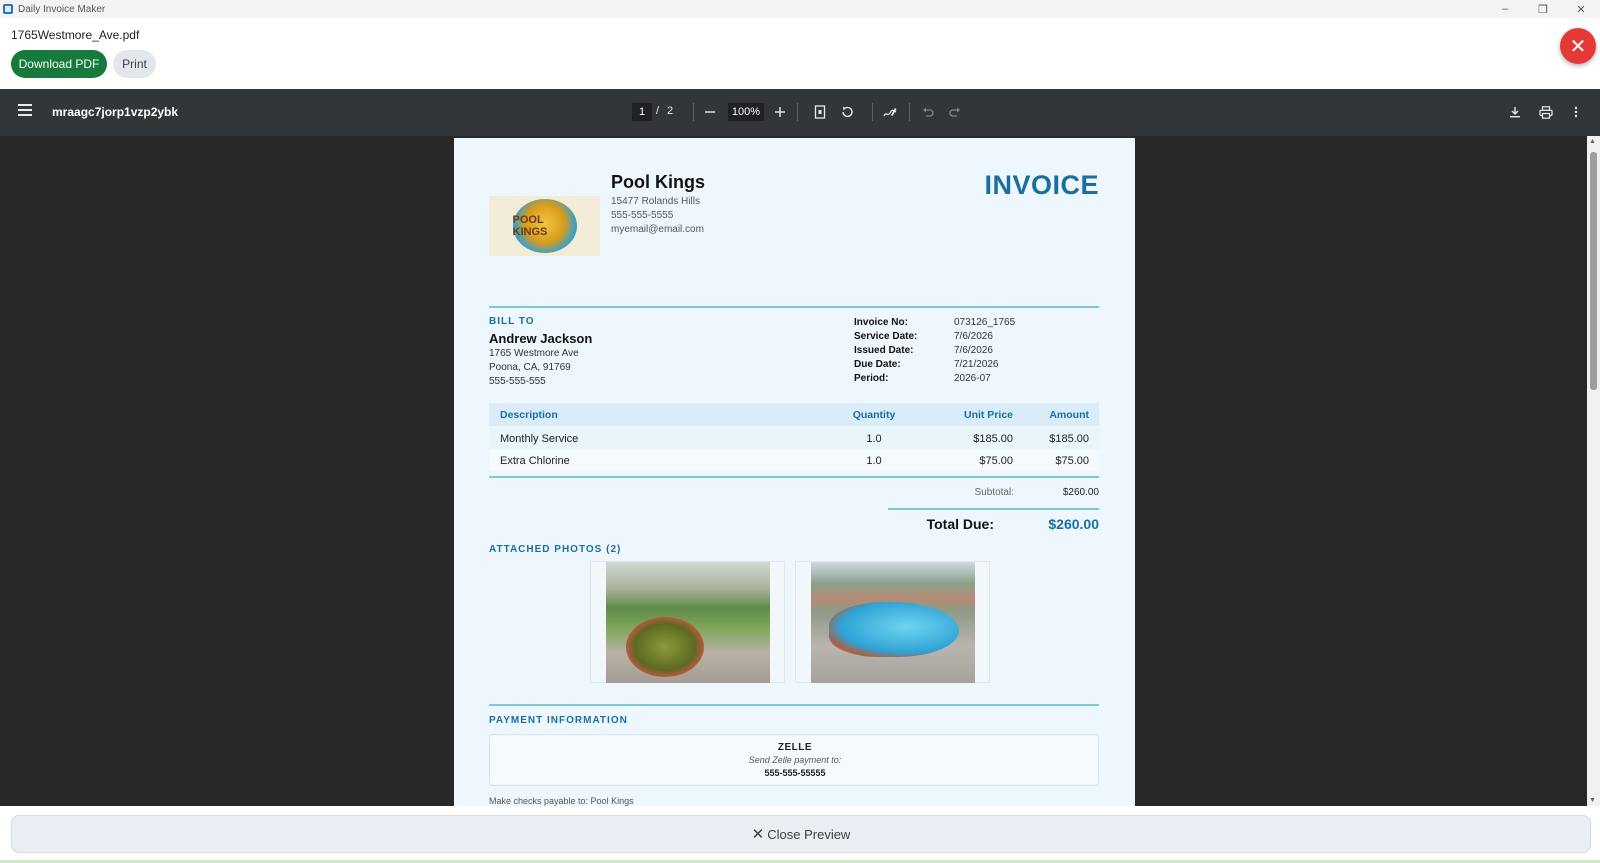 This screenshot has height=863, width=1600. What do you see at coordinates (795, 747) in the screenshot?
I see `payment-method: ZELLE` at bounding box center [795, 747].